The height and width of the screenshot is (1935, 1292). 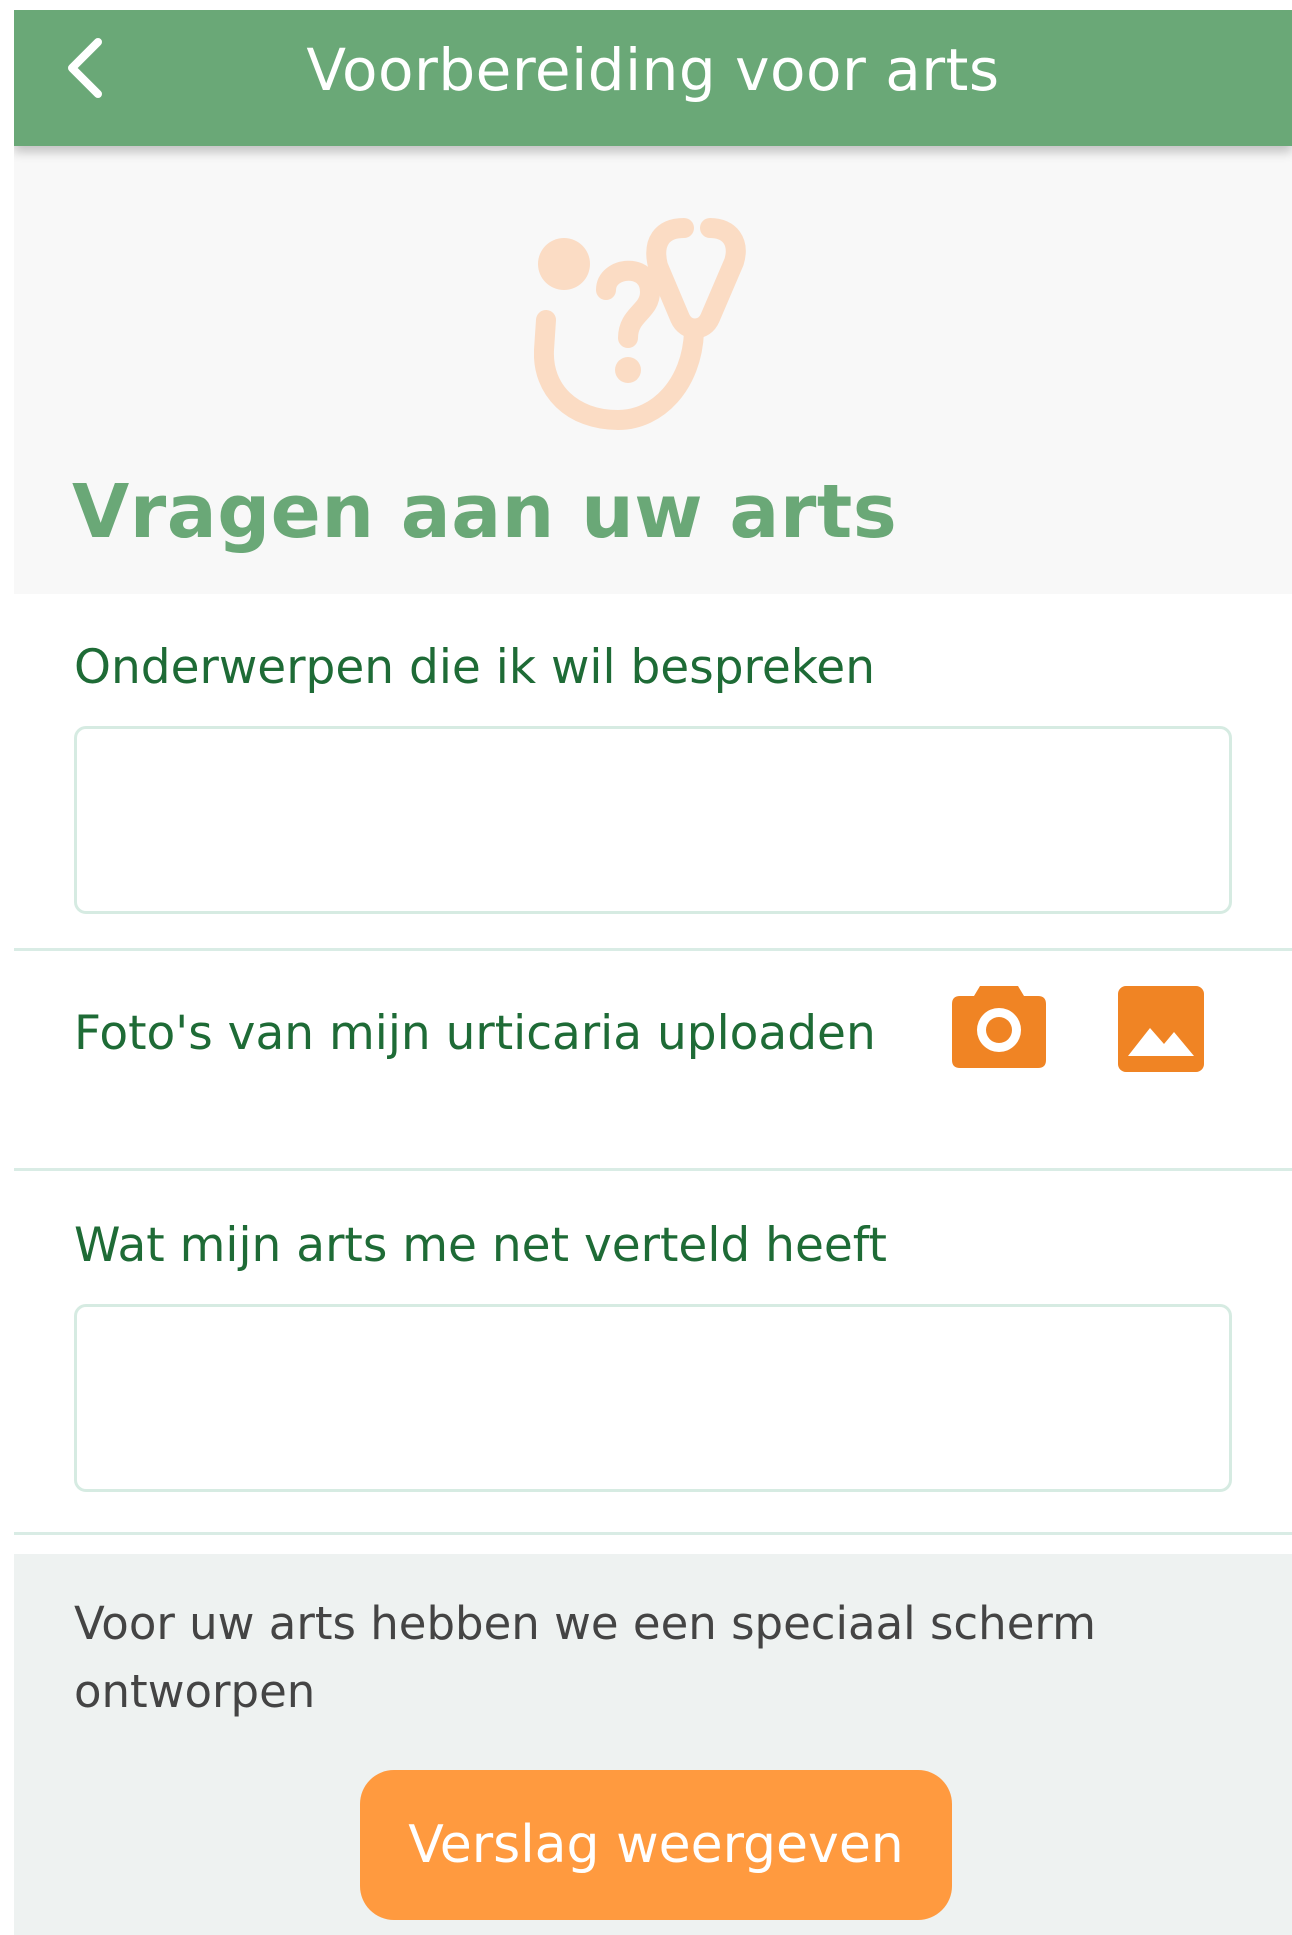 I want to click on camera-button, so click(x=999, y=1025).